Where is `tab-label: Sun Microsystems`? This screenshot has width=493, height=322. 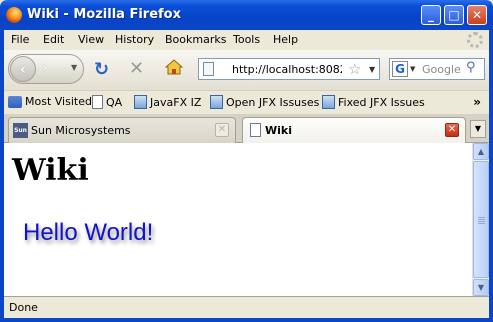
tab-label: Sun Microsystems is located at coordinates (81, 130).